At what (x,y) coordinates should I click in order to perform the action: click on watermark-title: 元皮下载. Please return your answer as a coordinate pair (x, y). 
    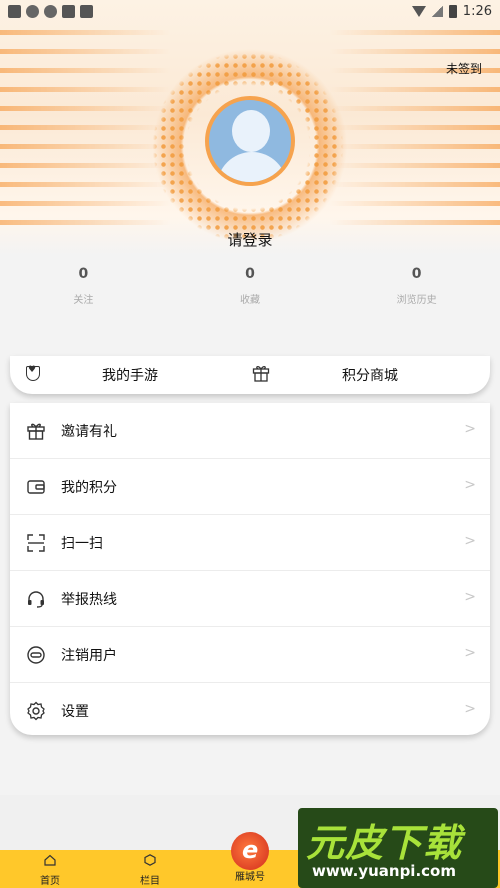
    Looking at the image, I should click on (384, 843).